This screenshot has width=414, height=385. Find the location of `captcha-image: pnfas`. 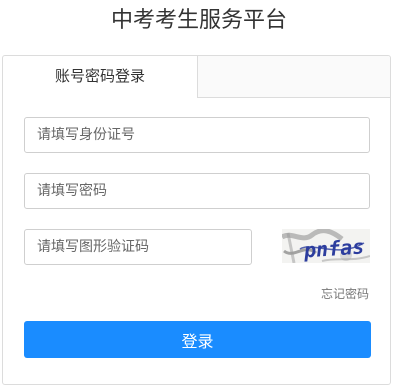

captcha-image: pnfas is located at coordinates (326, 246).